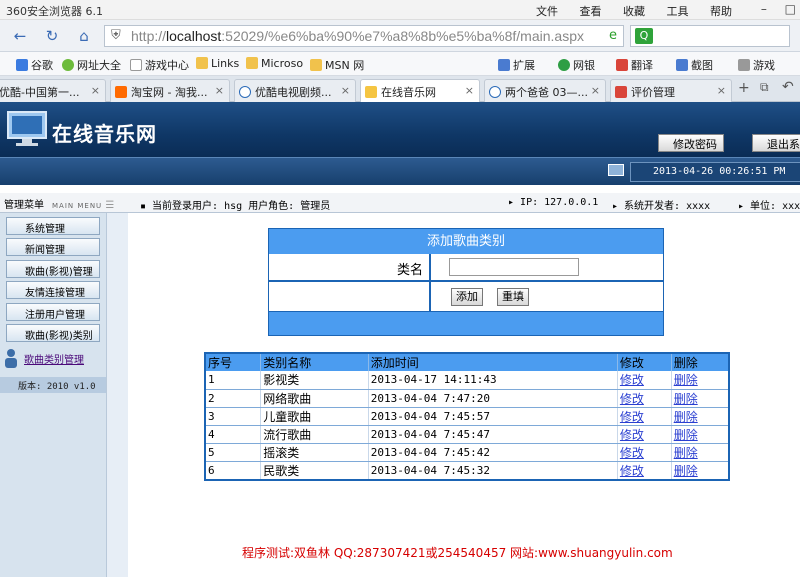  What do you see at coordinates (691, 143) in the screenshot?
I see `change-password-button: 修改密码` at bounding box center [691, 143].